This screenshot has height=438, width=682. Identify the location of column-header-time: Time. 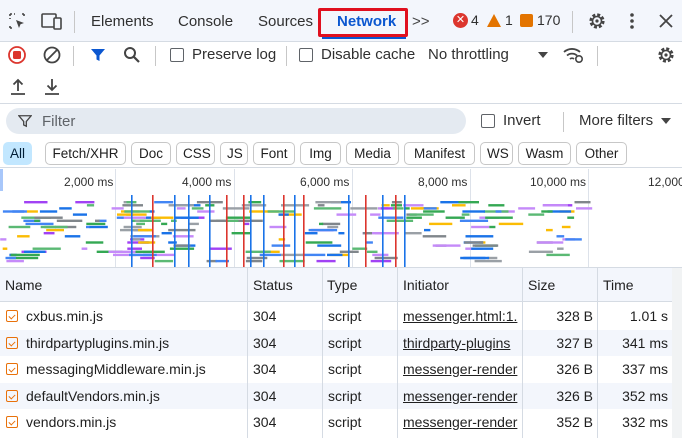
(616, 285).